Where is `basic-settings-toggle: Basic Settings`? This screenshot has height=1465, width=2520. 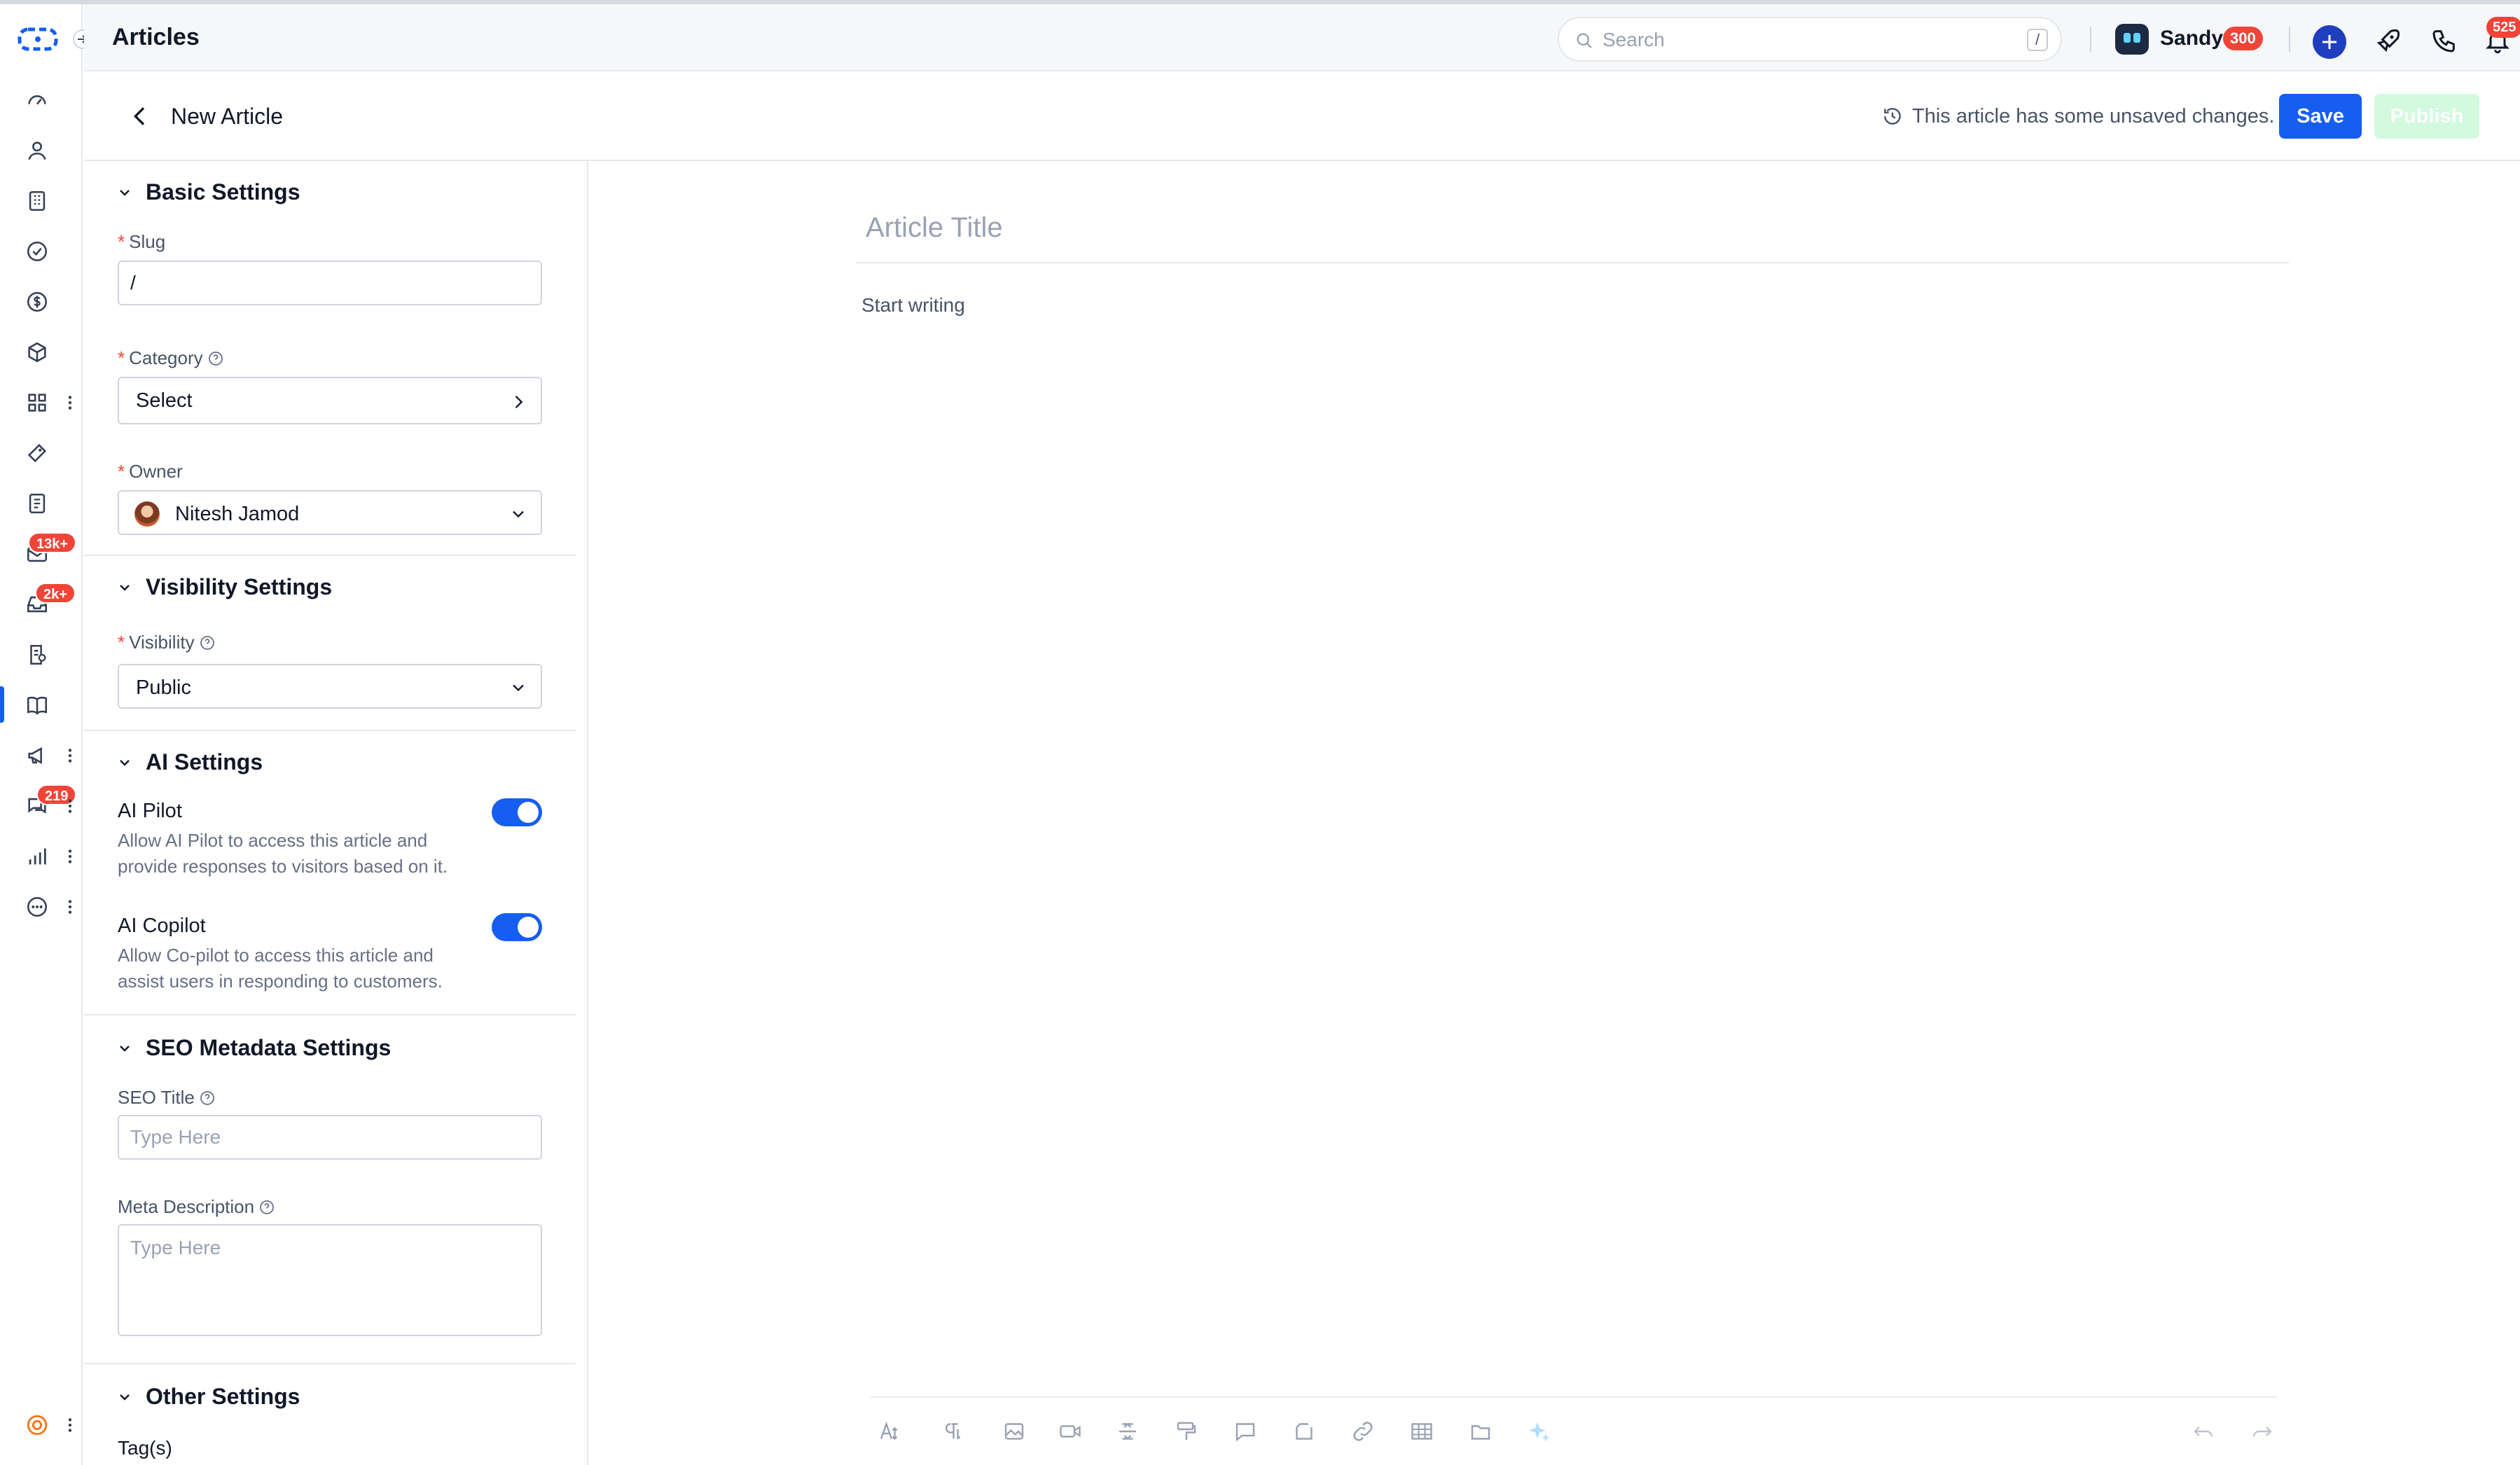 basic-settings-toggle: Basic Settings is located at coordinates (208, 192).